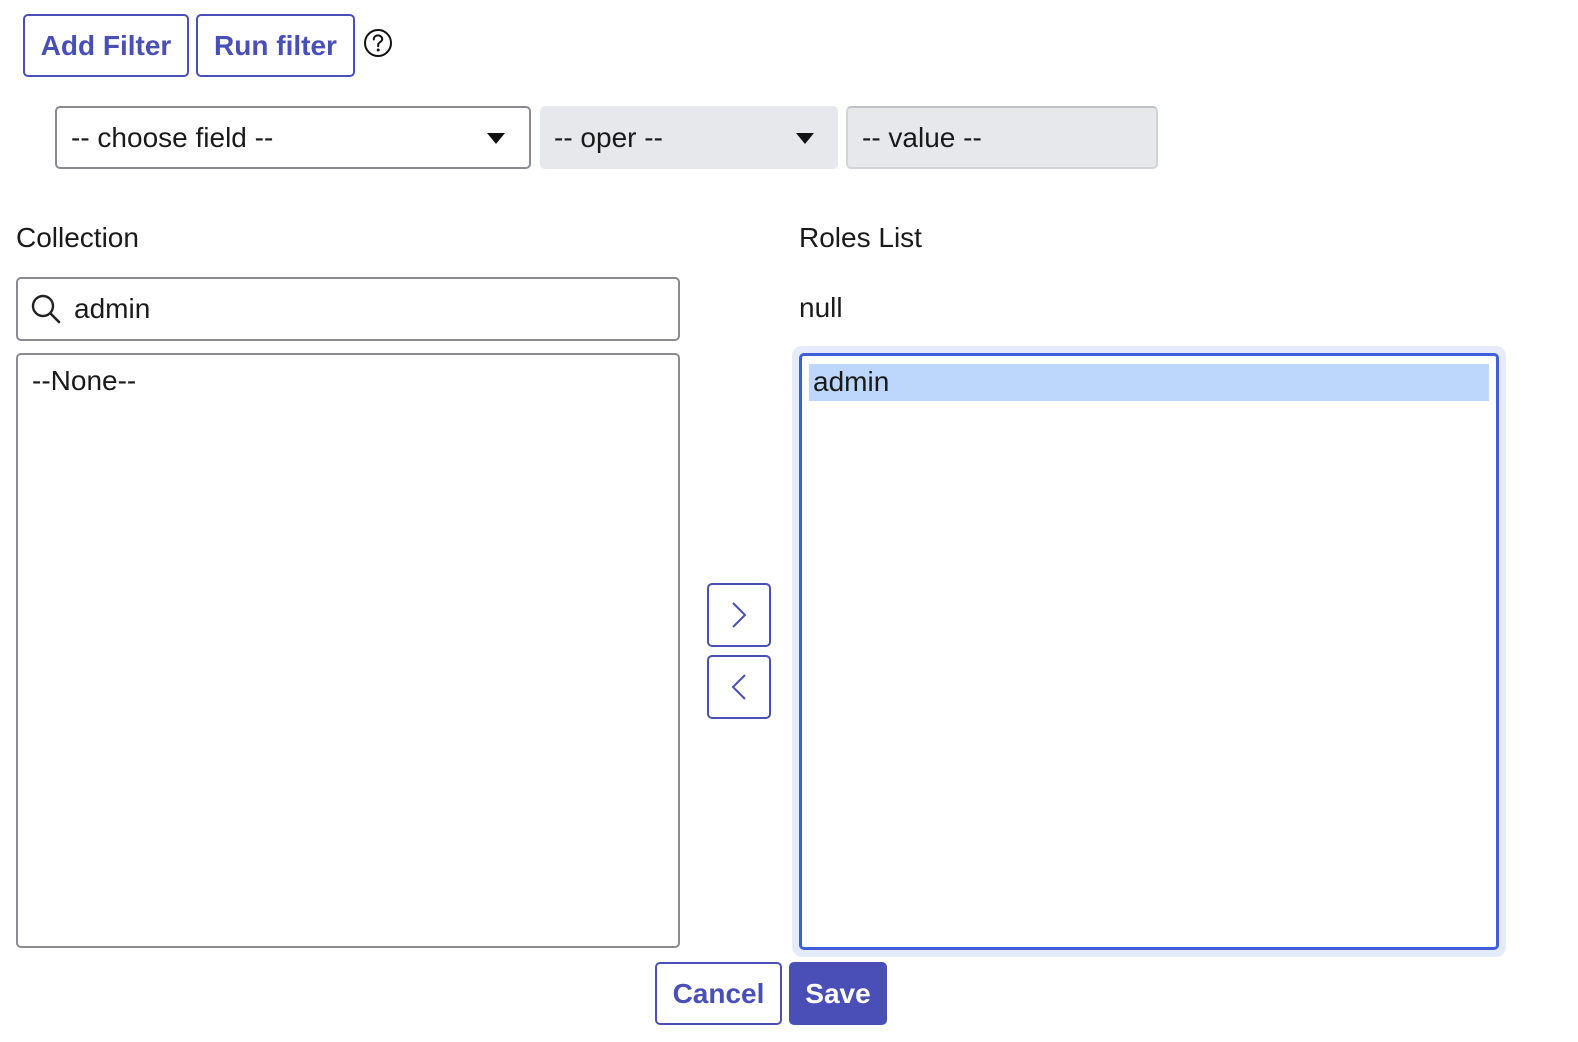 The image size is (1578, 1042). I want to click on add-to-list-button, so click(739, 615).